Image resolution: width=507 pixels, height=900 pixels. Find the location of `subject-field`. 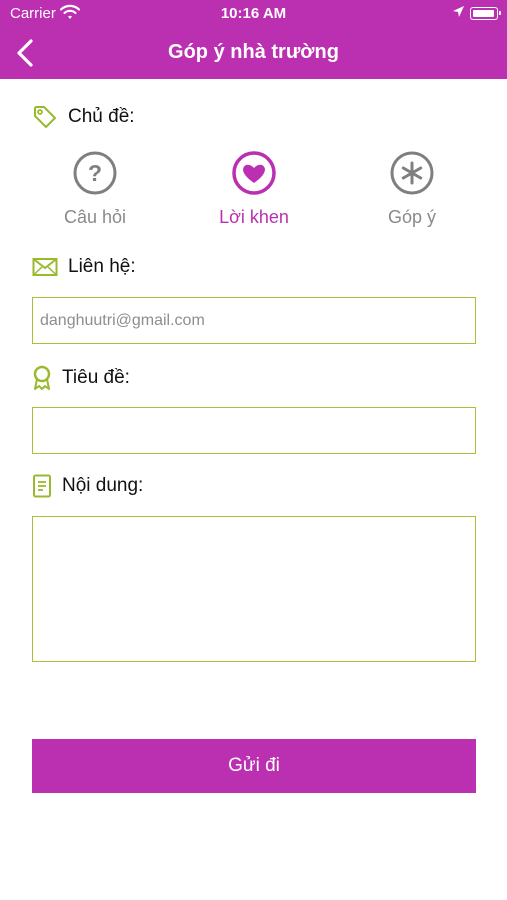

subject-field is located at coordinates (254, 430).